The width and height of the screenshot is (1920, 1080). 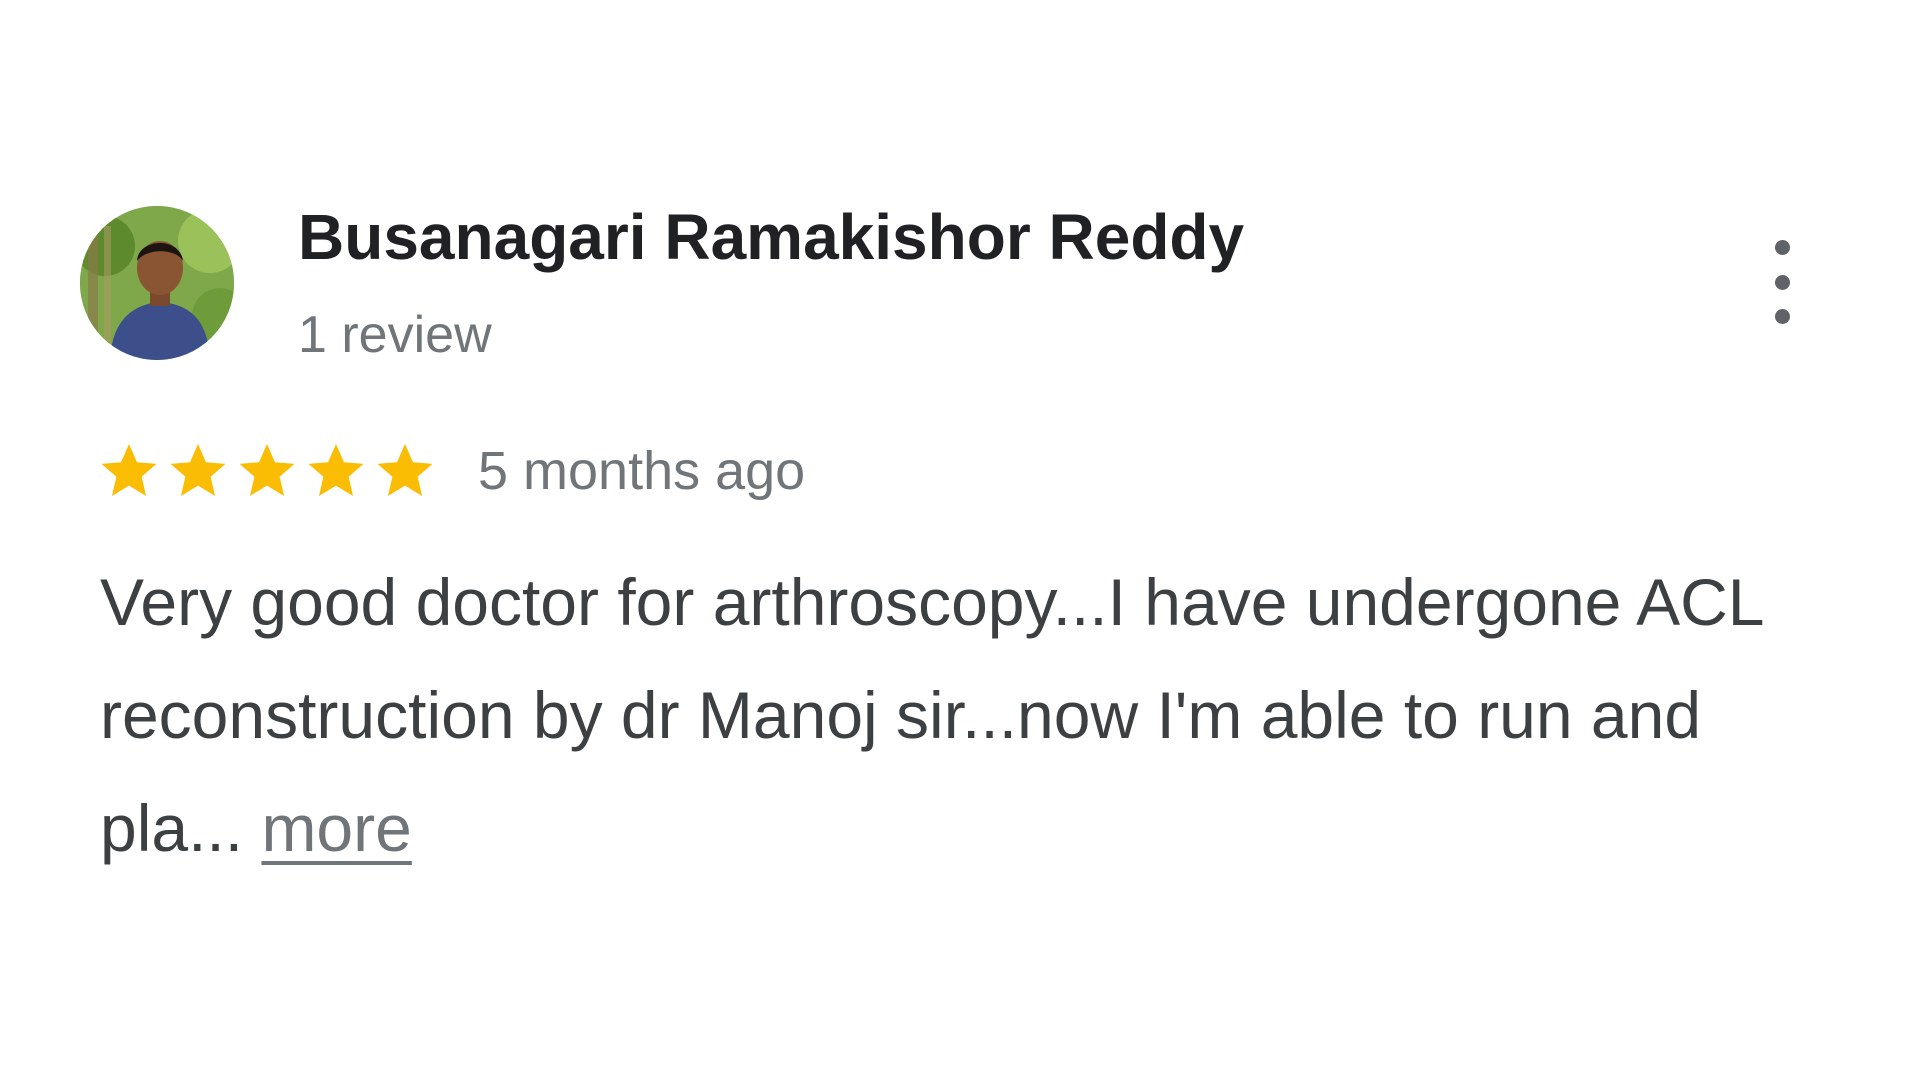 I want to click on more-link: more, so click(x=336, y=828).